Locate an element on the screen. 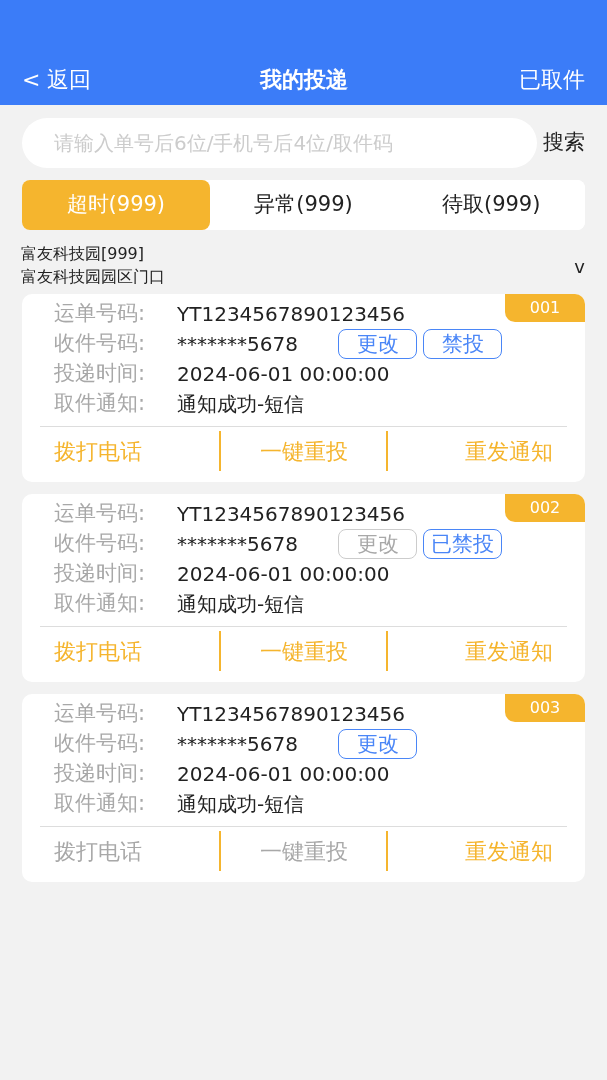 The width and height of the screenshot is (607, 1080). filter-tab: 超时(999) is located at coordinates (116, 205).